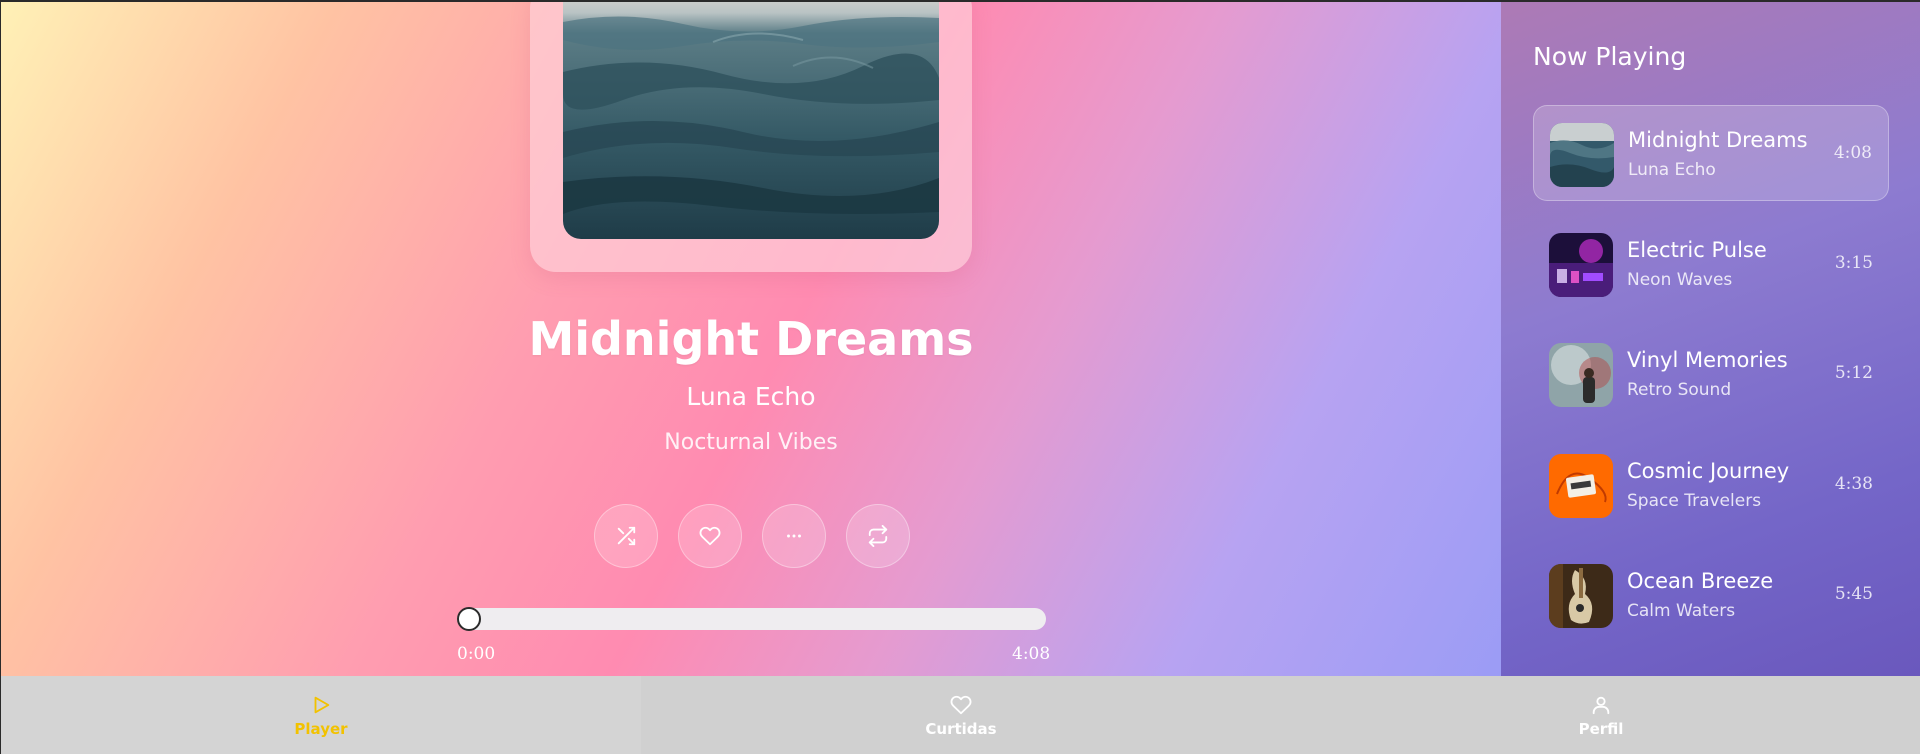 The image size is (1920, 754). I want to click on more-options-button, so click(794, 536).